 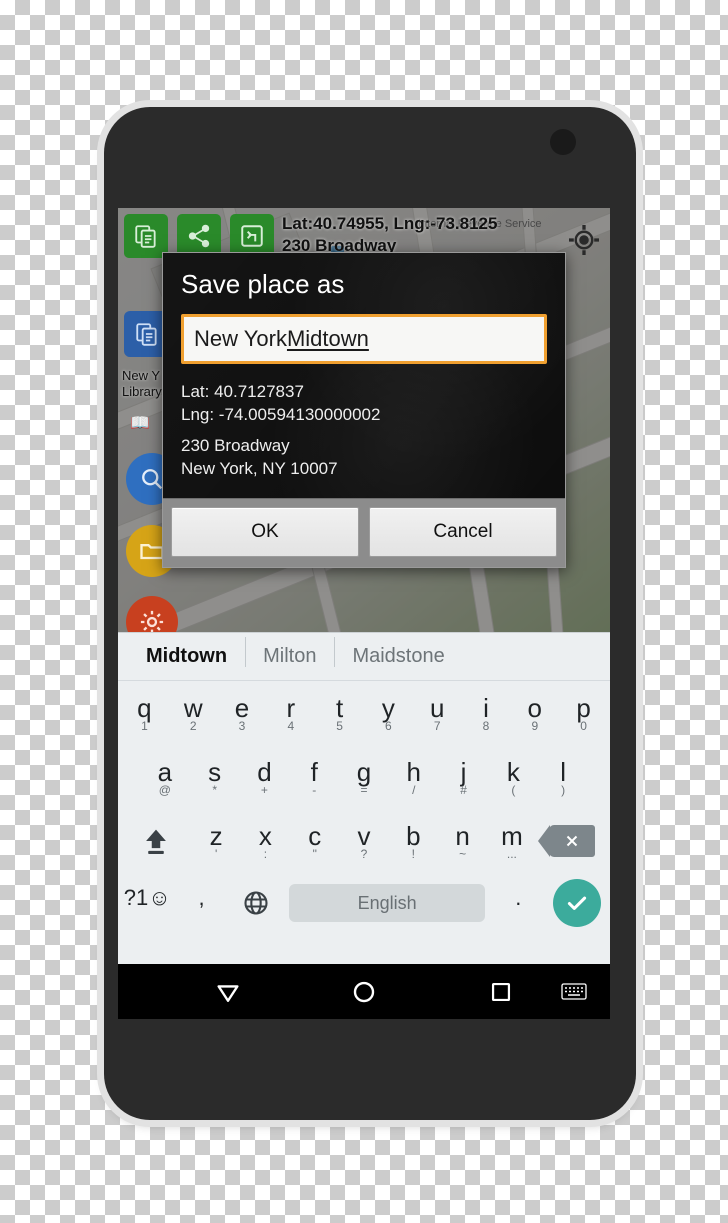 What do you see at coordinates (144, 726) in the screenshot?
I see `key-sublabel: 1` at bounding box center [144, 726].